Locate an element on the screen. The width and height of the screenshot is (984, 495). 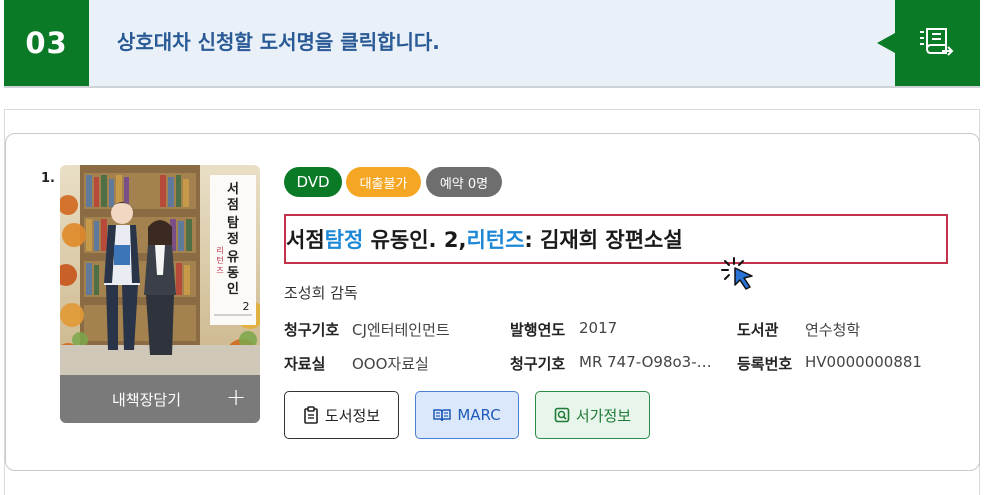
marc-label: MARC is located at coordinates (479, 415).